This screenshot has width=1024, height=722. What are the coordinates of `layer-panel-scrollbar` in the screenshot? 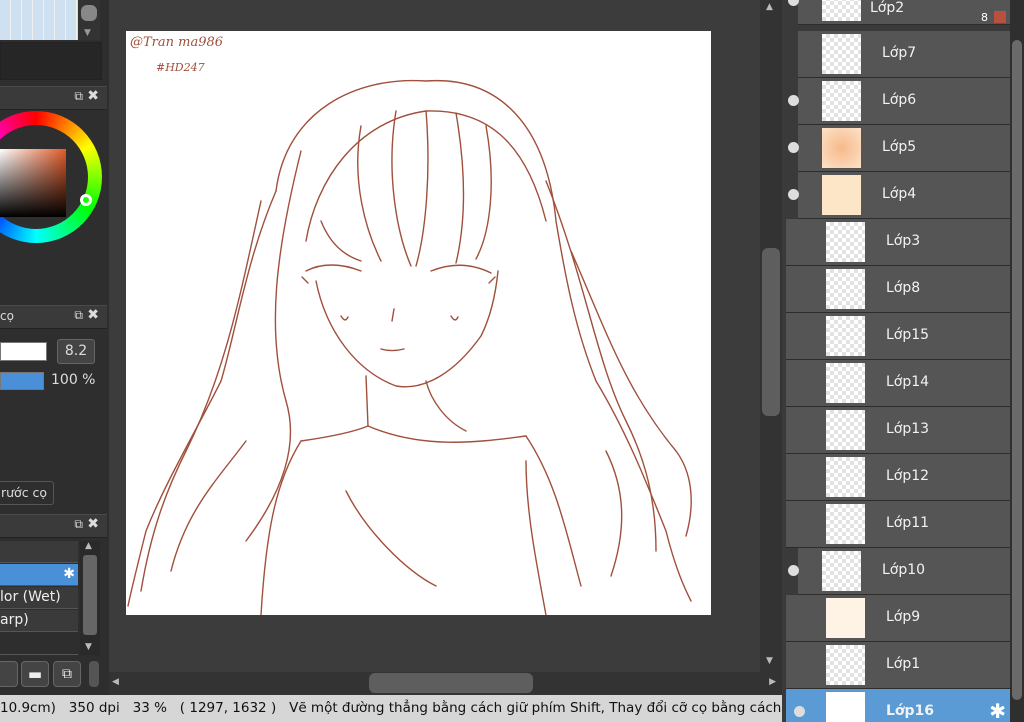 It's located at (1017, 361).